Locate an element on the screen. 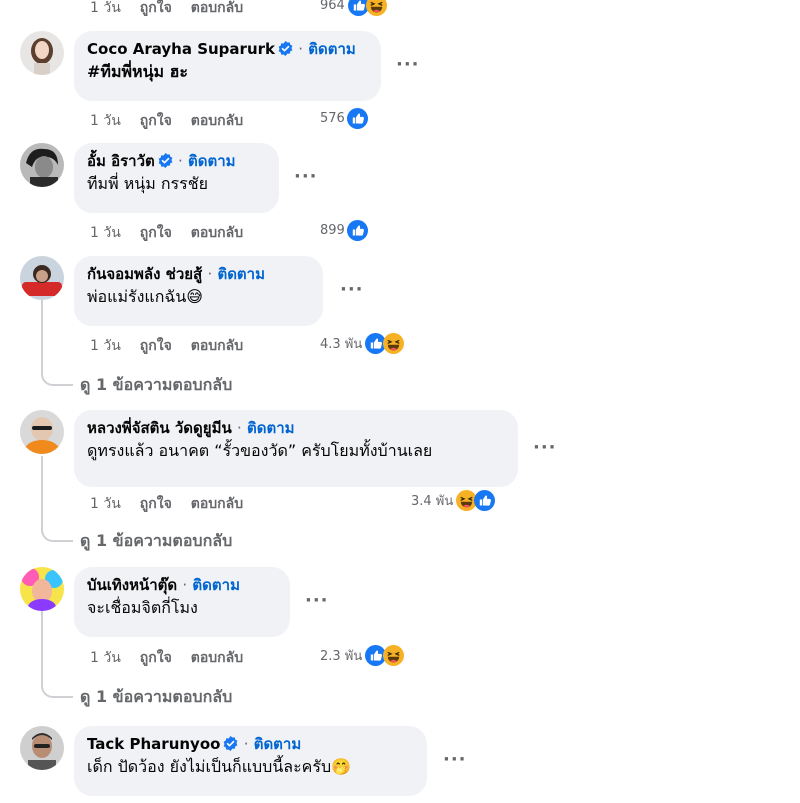  commenter-name: หลวงพี่จัสติน วัดดูยูมีน is located at coordinates (159, 428).